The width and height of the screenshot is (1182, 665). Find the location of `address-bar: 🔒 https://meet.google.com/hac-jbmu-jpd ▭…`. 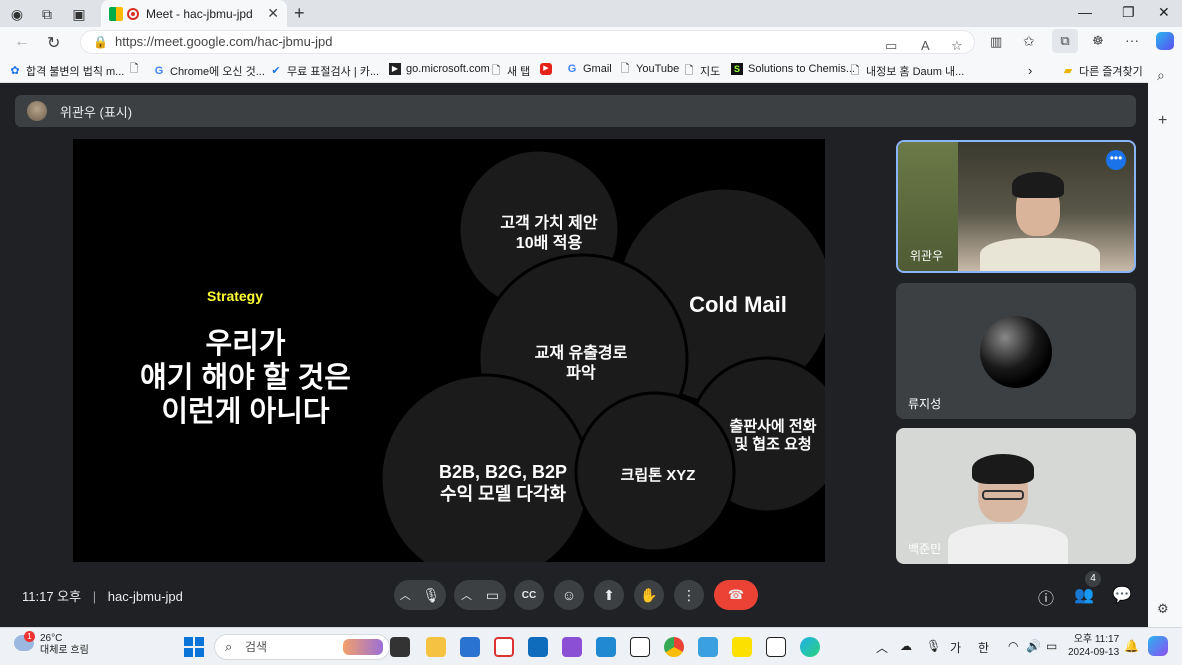

address-bar: 🔒 https://meet.google.com/hac-jbmu-jpd ▭… is located at coordinates (527, 42).